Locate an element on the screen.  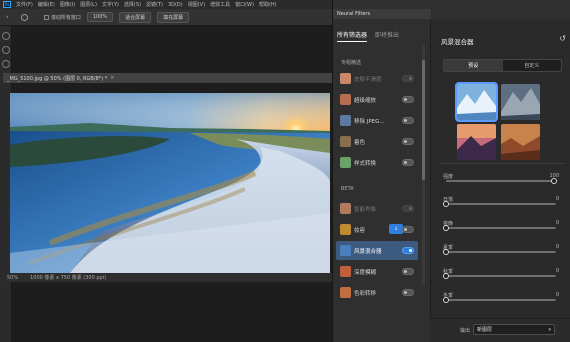
output-footer: 输出 新图层 ▾ is located at coordinates (500, 330).